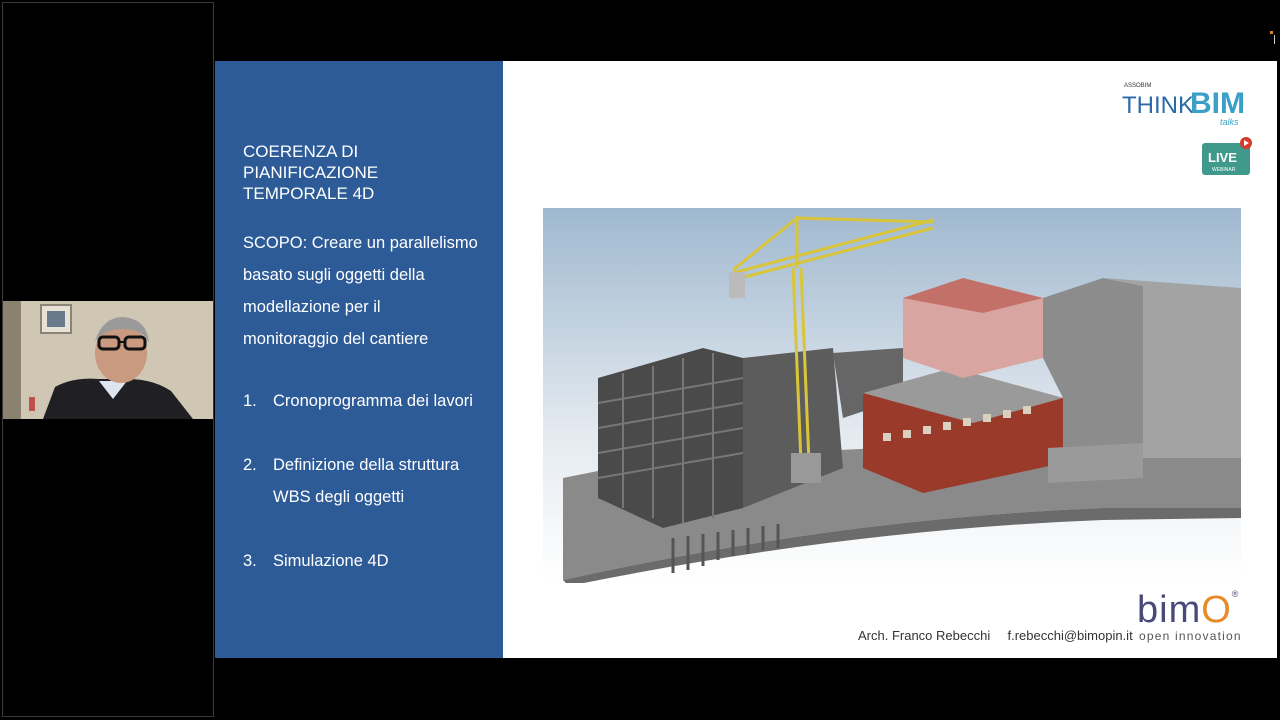 The image size is (1280, 720). Describe the element at coordinates (1070, 635) in the screenshot. I see `author-email: f.rebecchi@bimopin.it` at that location.